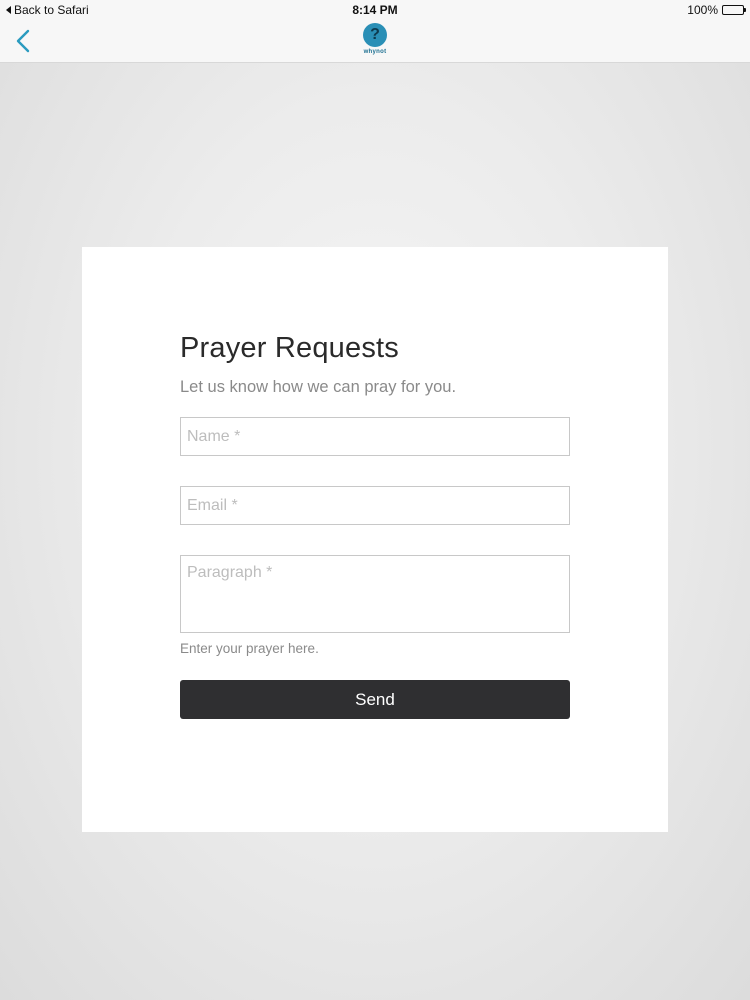 This screenshot has width=750, height=1000. Describe the element at coordinates (734, 10) in the screenshot. I see `battery-icon` at that location.